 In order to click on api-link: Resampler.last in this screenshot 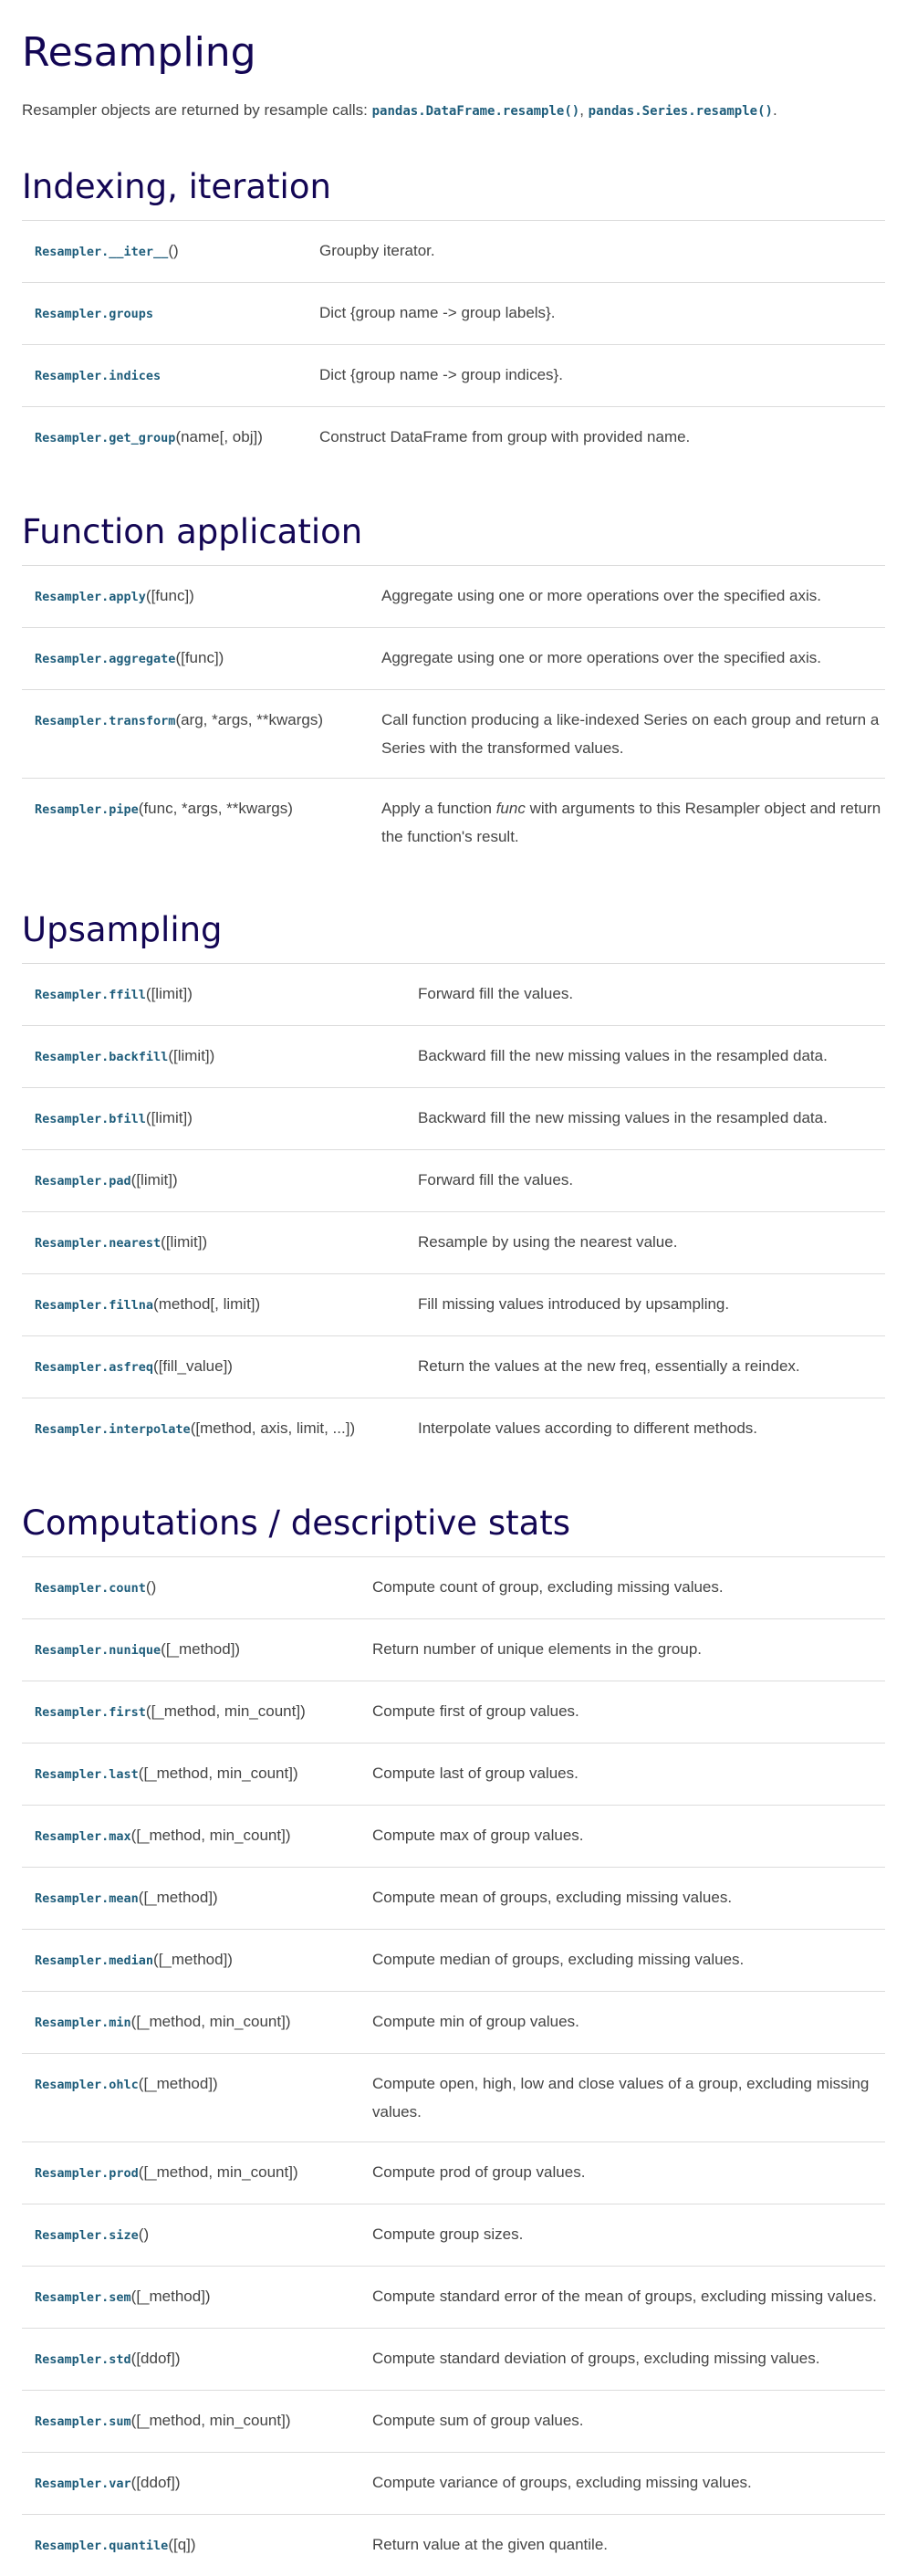, I will do `click(87, 1773)`.